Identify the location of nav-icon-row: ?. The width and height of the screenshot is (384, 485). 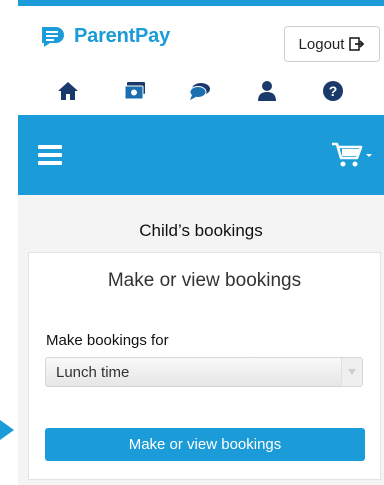
(192, 91).